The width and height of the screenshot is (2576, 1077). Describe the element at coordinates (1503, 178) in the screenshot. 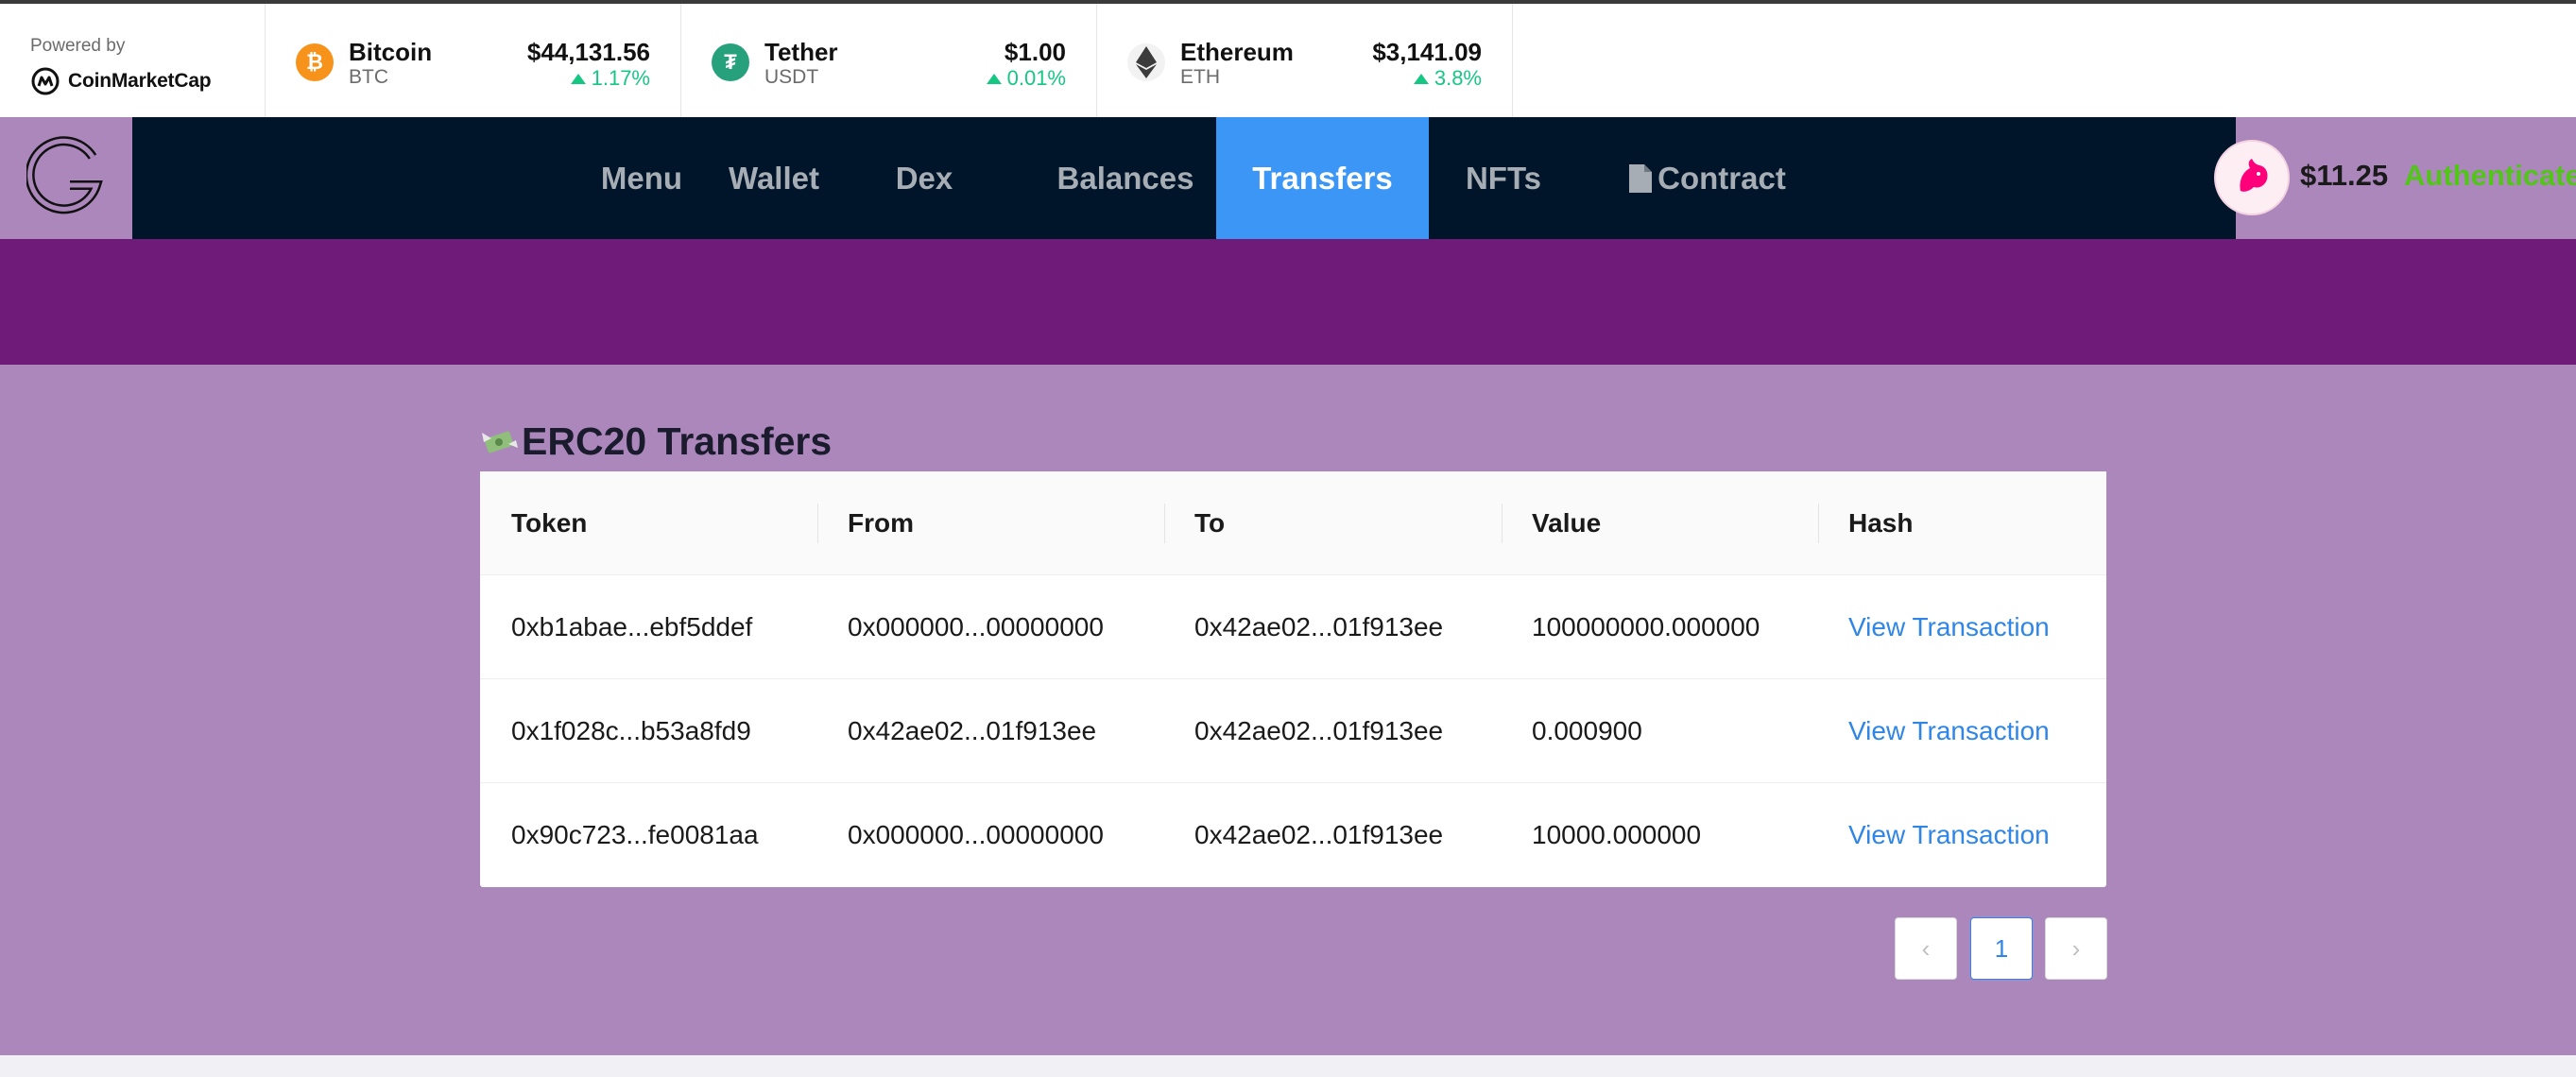

I see `nav-item-nfts: NFTs` at that location.